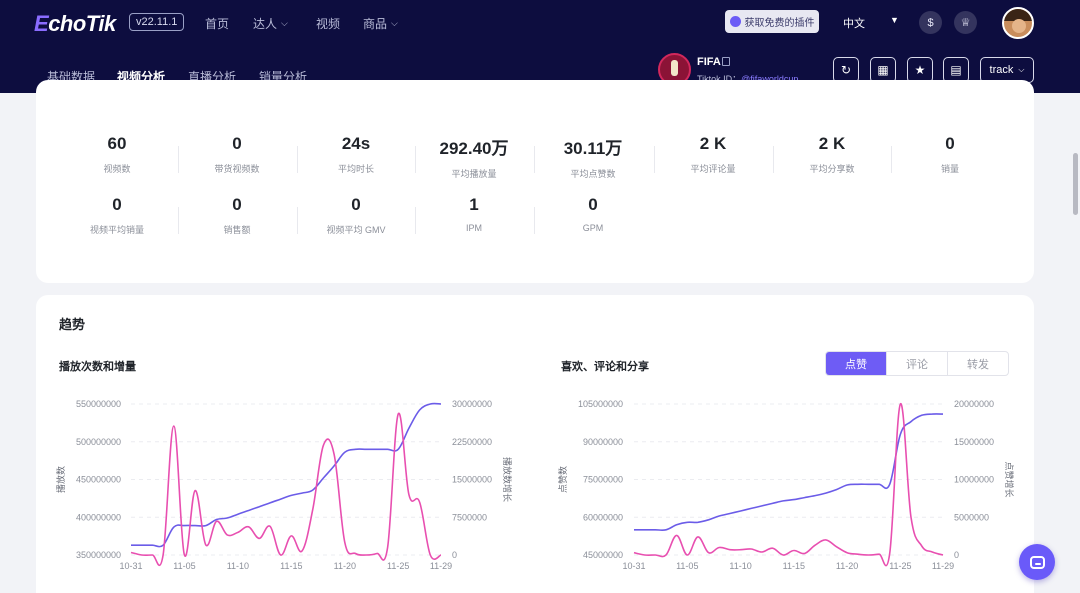 The height and width of the screenshot is (593, 1080). Describe the element at coordinates (603, 480) in the screenshot. I see `y-tick-label: 75000000` at that location.